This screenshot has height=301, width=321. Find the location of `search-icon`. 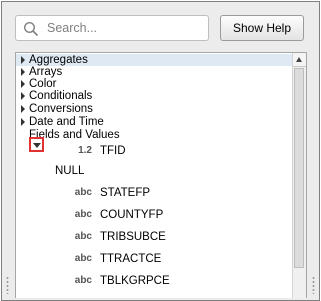

search-icon is located at coordinates (31, 29).